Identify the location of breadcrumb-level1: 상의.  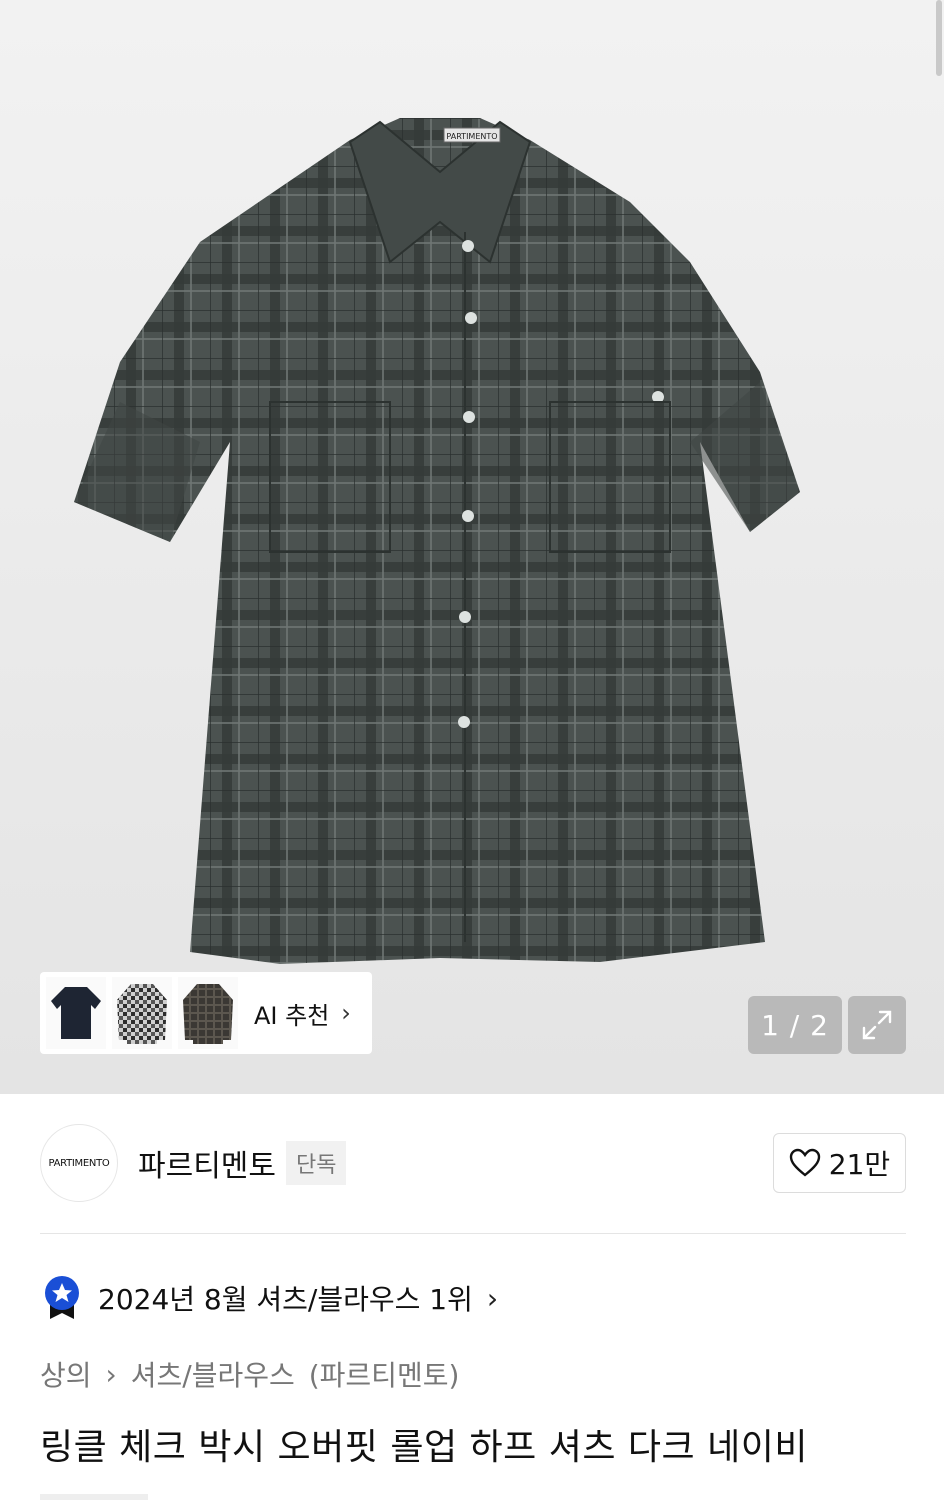
(66, 1374).